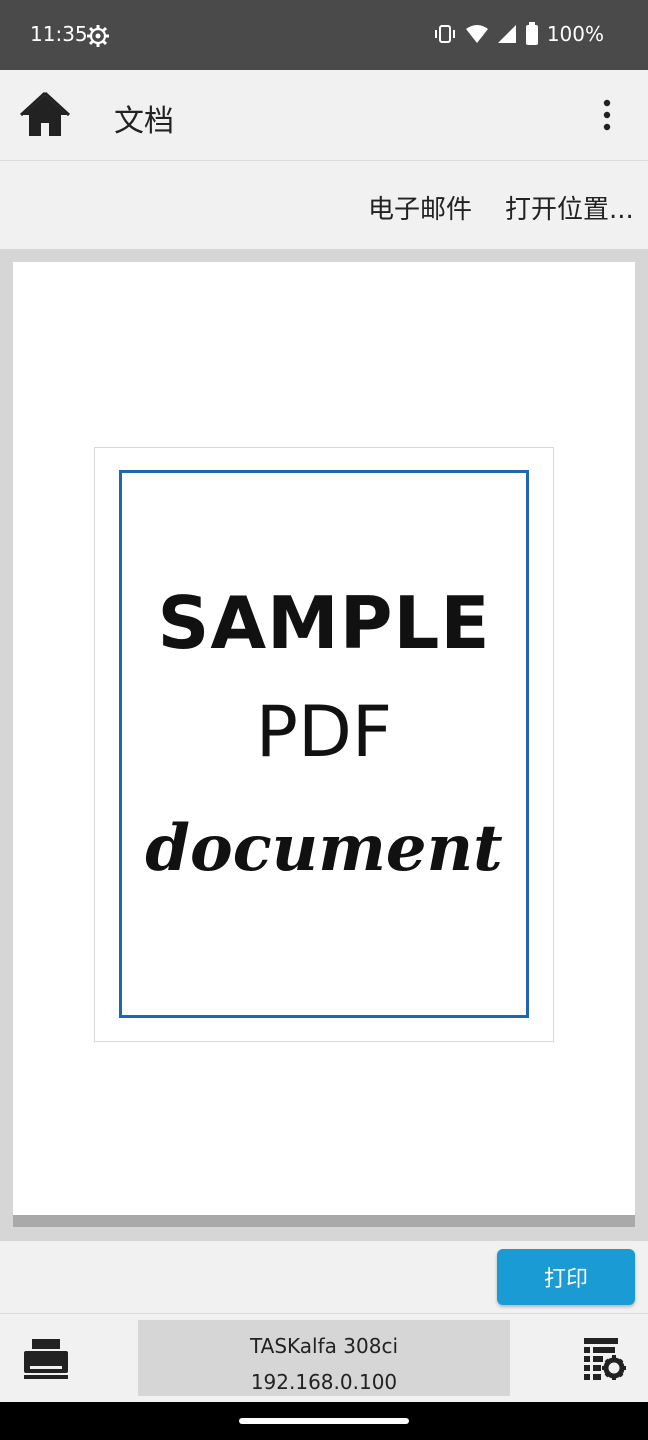  Describe the element at coordinates (144, 121) in the screenshot. I see `page-title: 文档` at that location.